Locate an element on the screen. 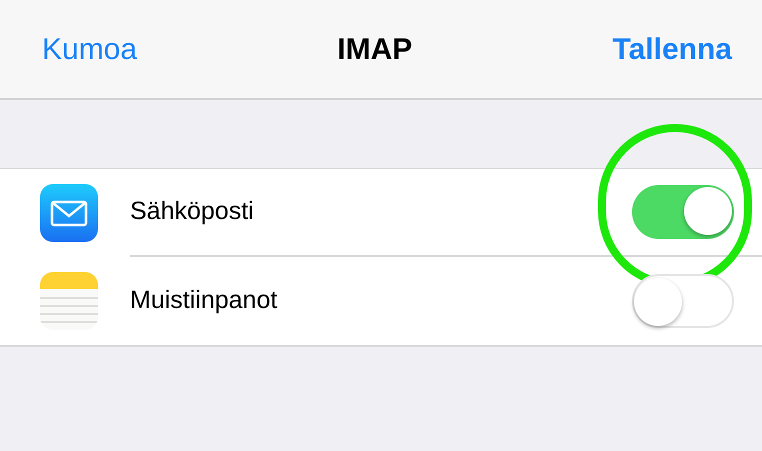 The width and height of the screenshot is (762, 451). save-button: Tallenna is located at coordinates (672, 49).